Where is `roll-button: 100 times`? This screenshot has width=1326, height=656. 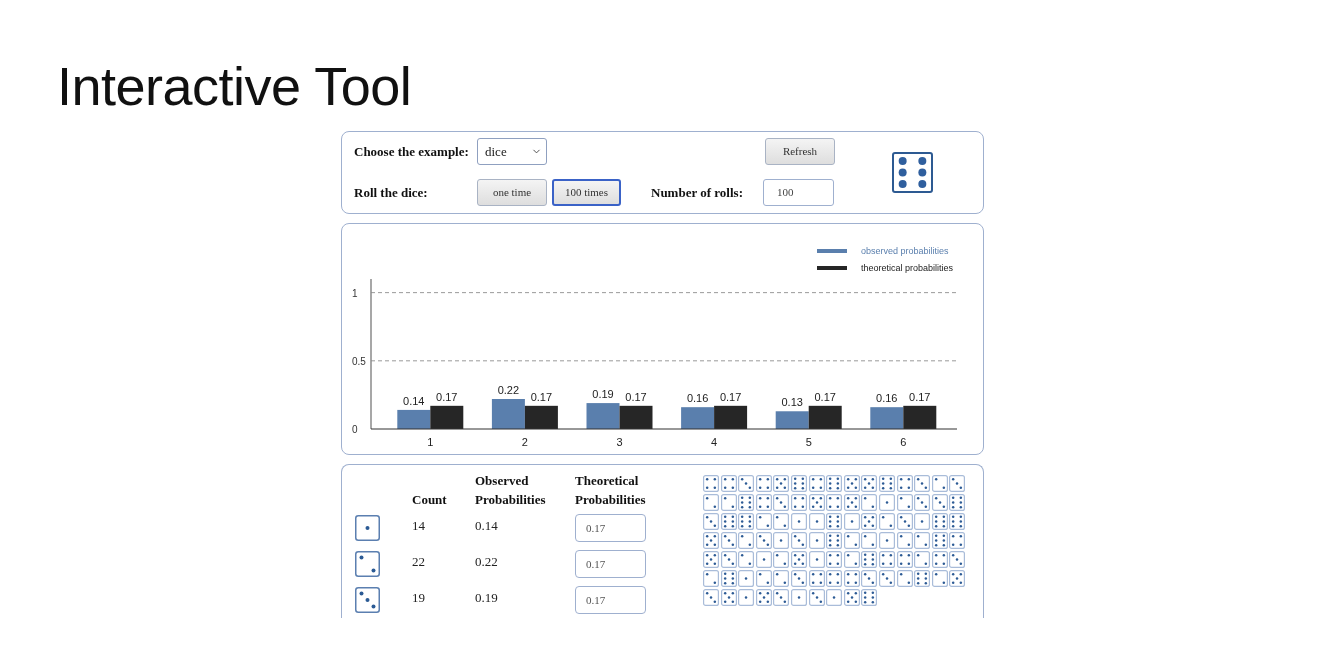 roll-button: 100 times is located at coordinates (586, 192).